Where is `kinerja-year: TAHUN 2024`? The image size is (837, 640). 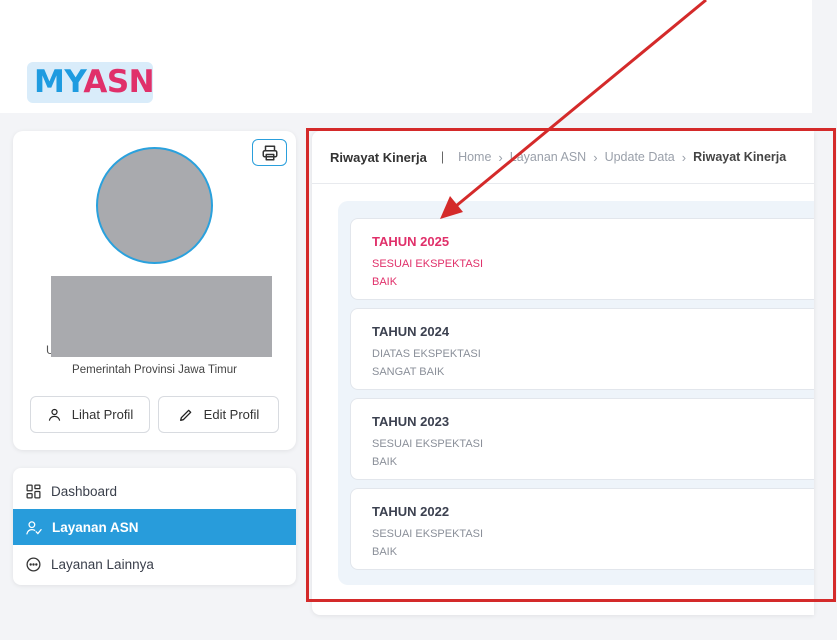
kinerja-year: TAHUN 2024 is located at coordinates (411, 331).